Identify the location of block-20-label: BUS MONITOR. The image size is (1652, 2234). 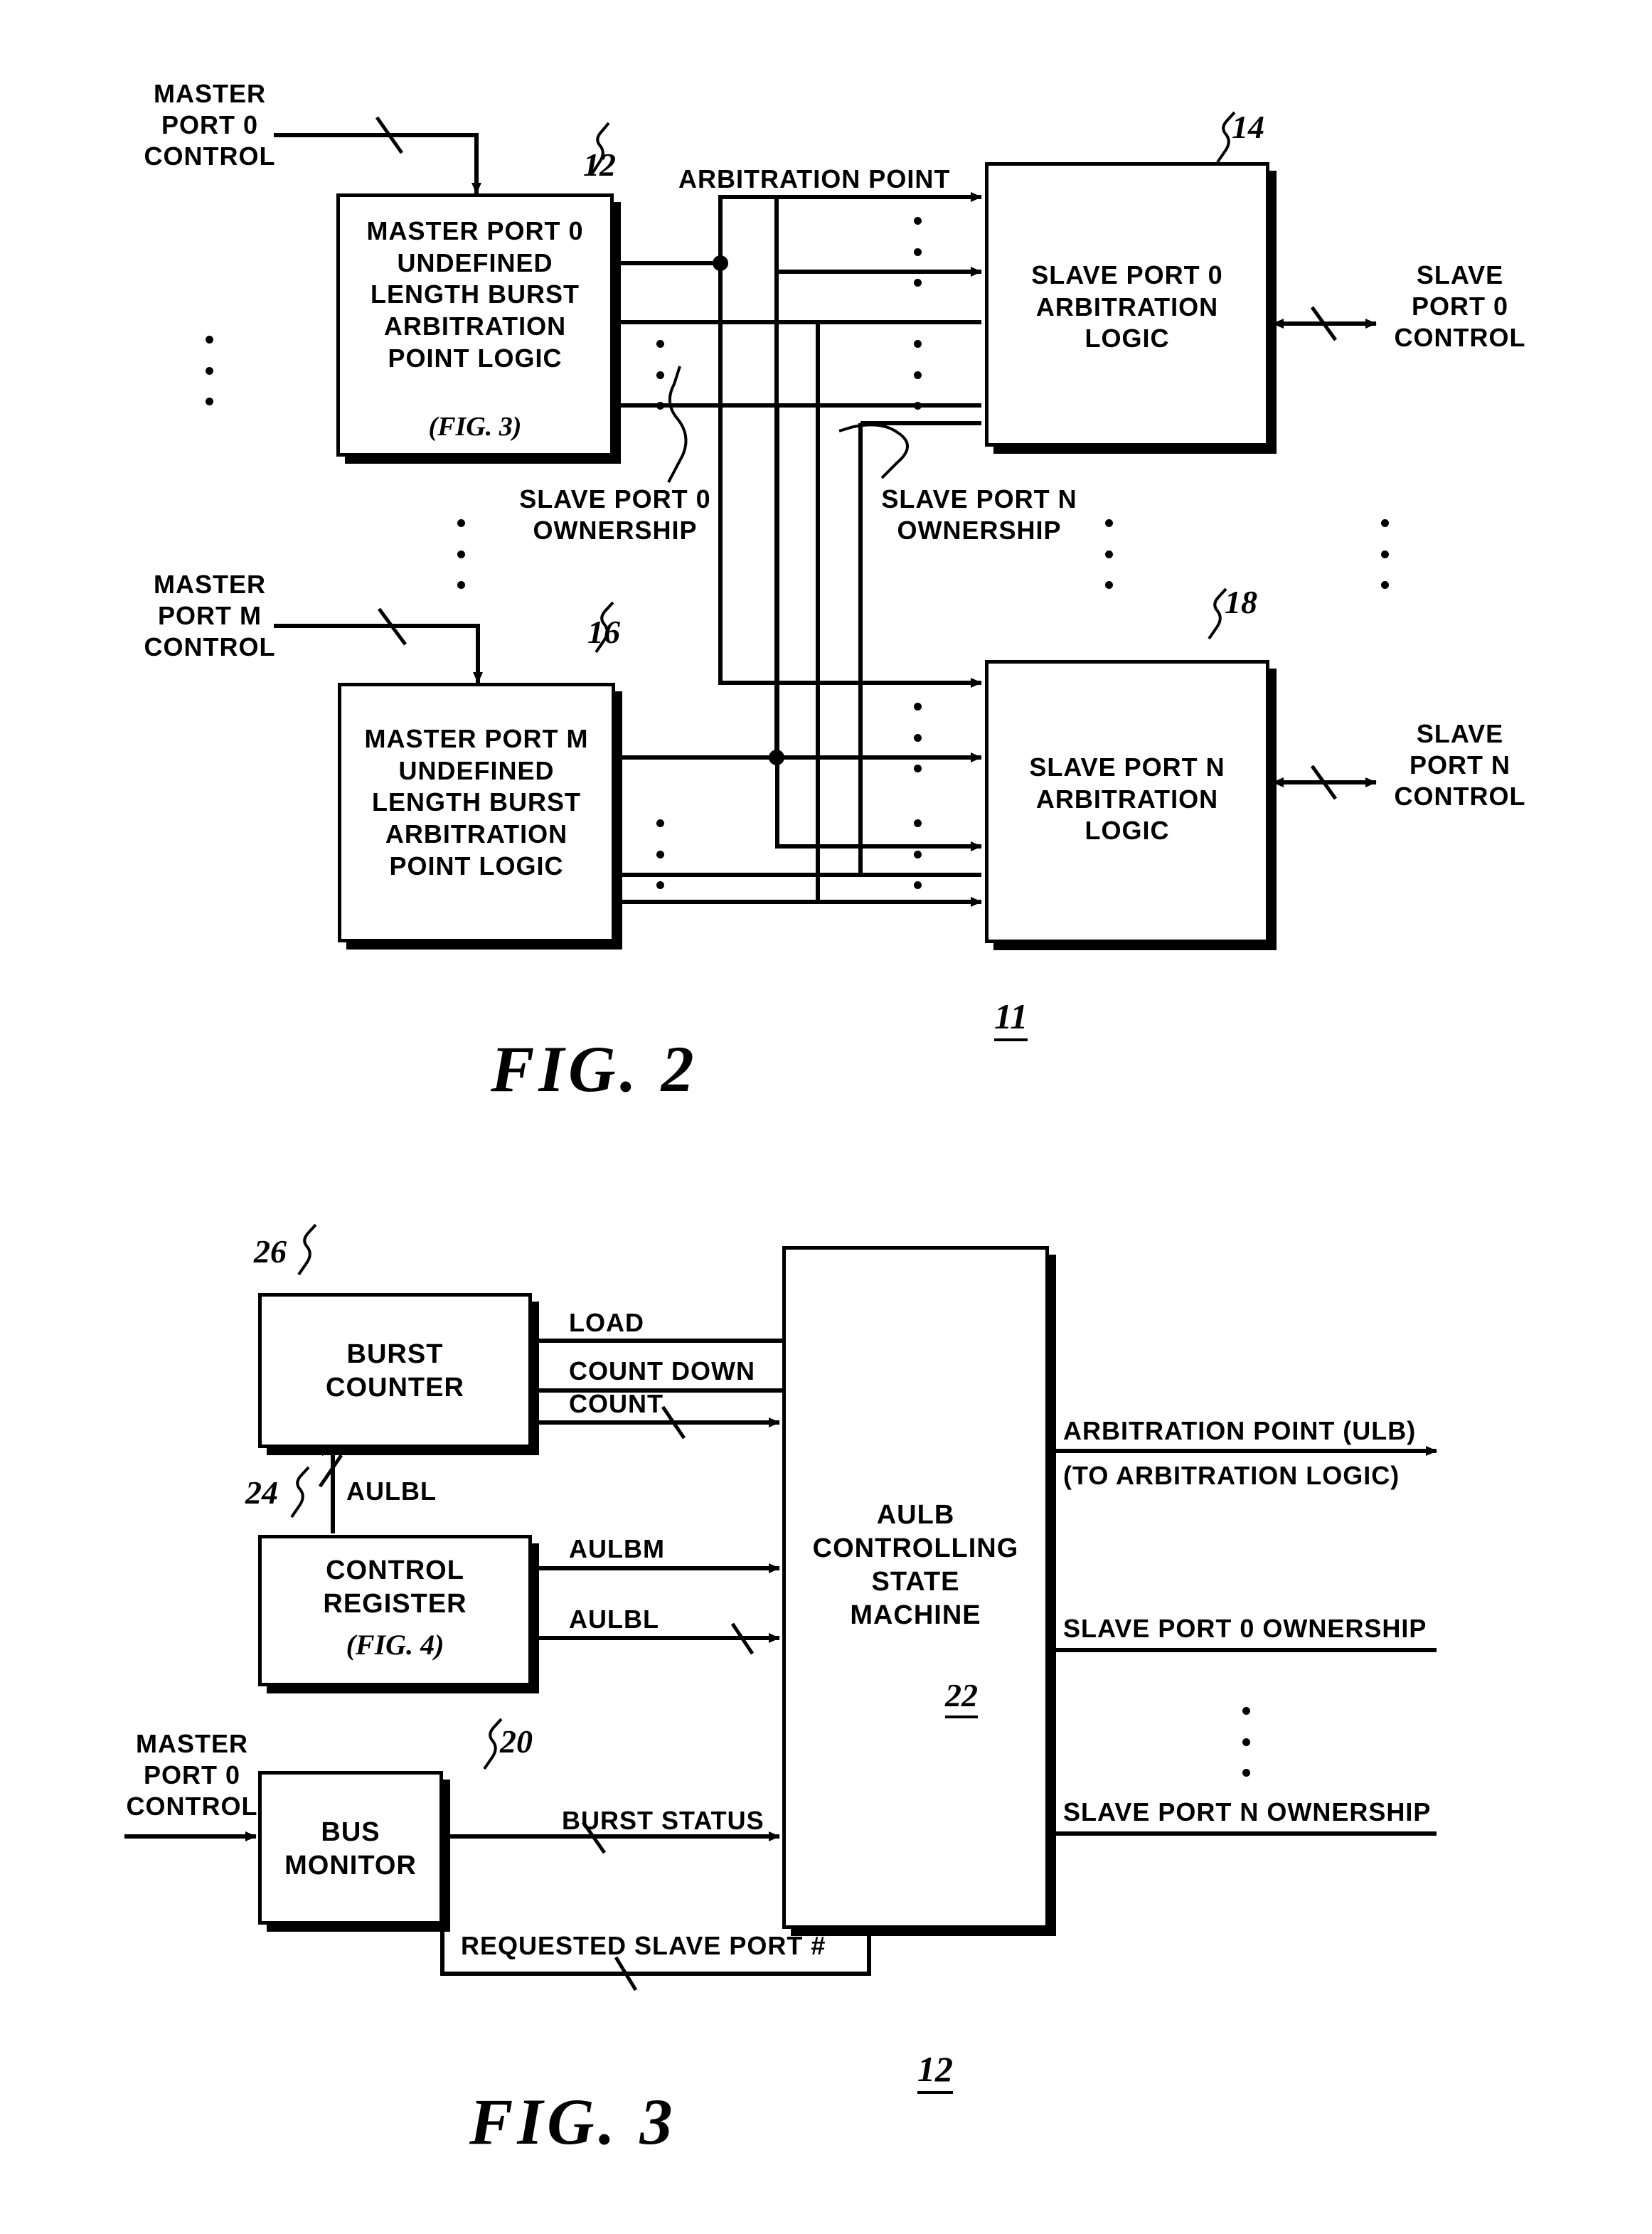
(350, 1849).